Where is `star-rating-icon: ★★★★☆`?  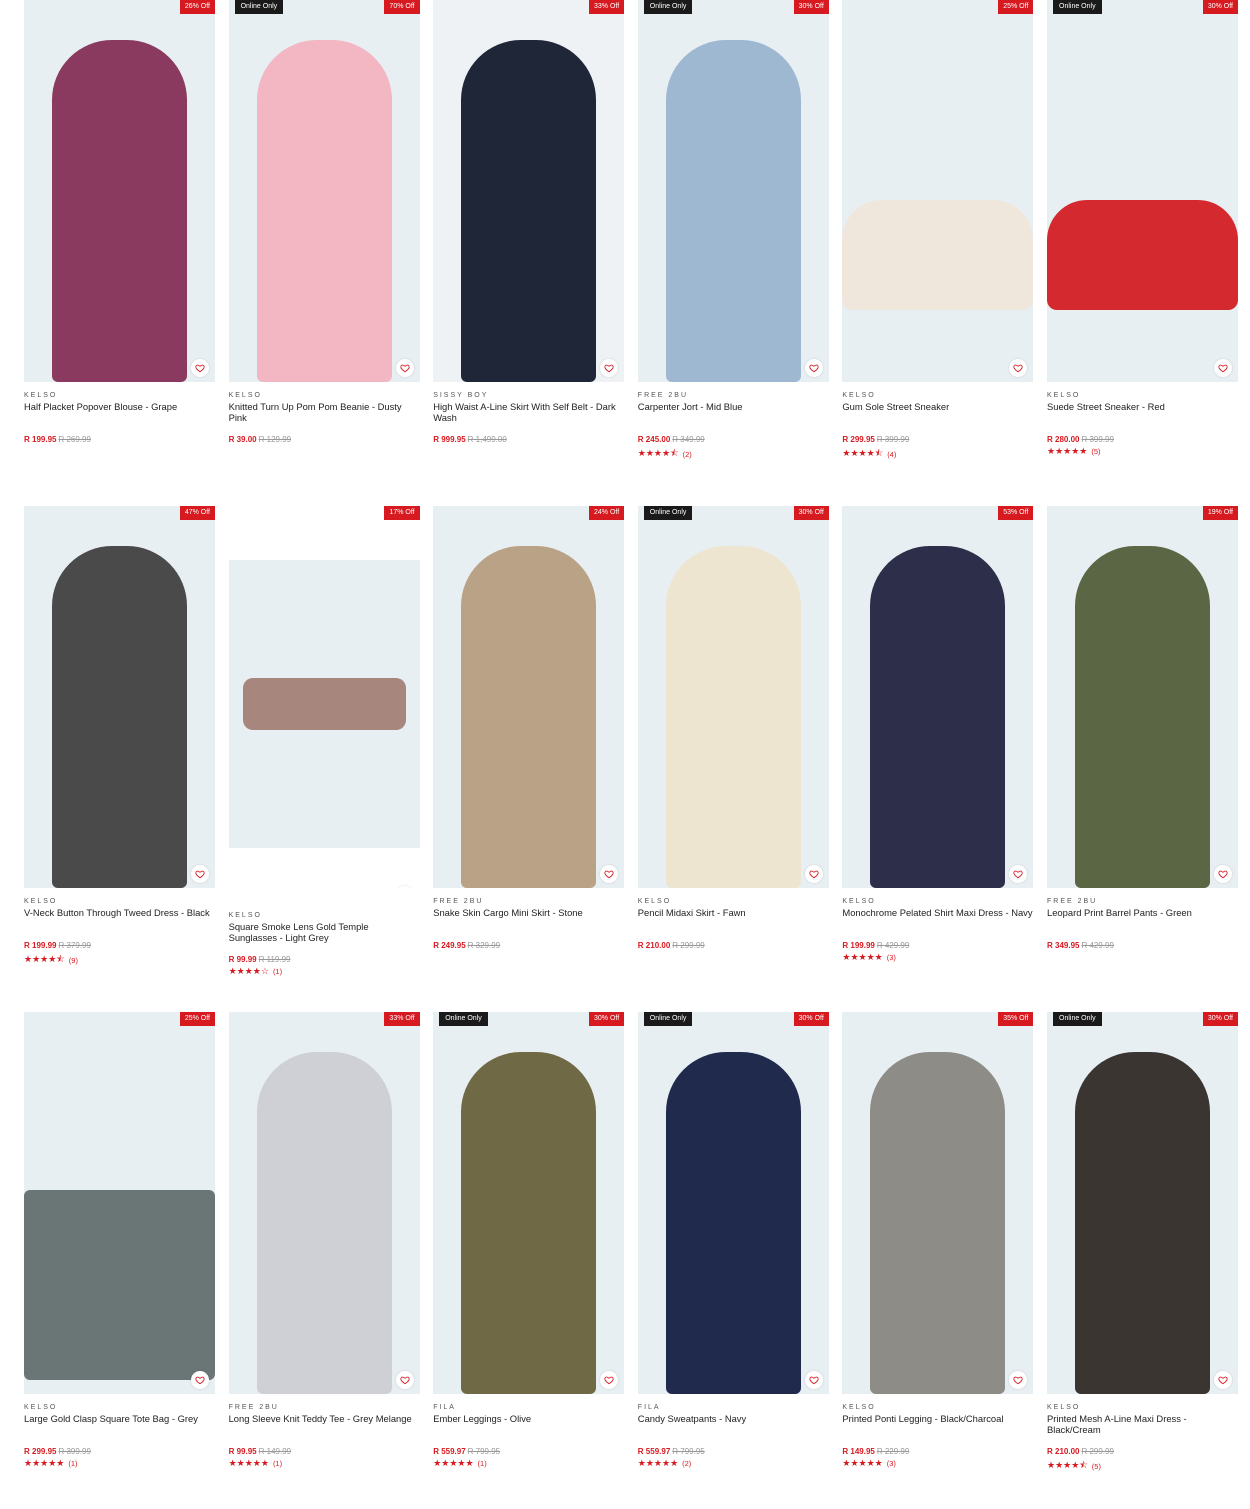 star-rating-icon: ★★★★☆ is located at coordinates (248, 971).